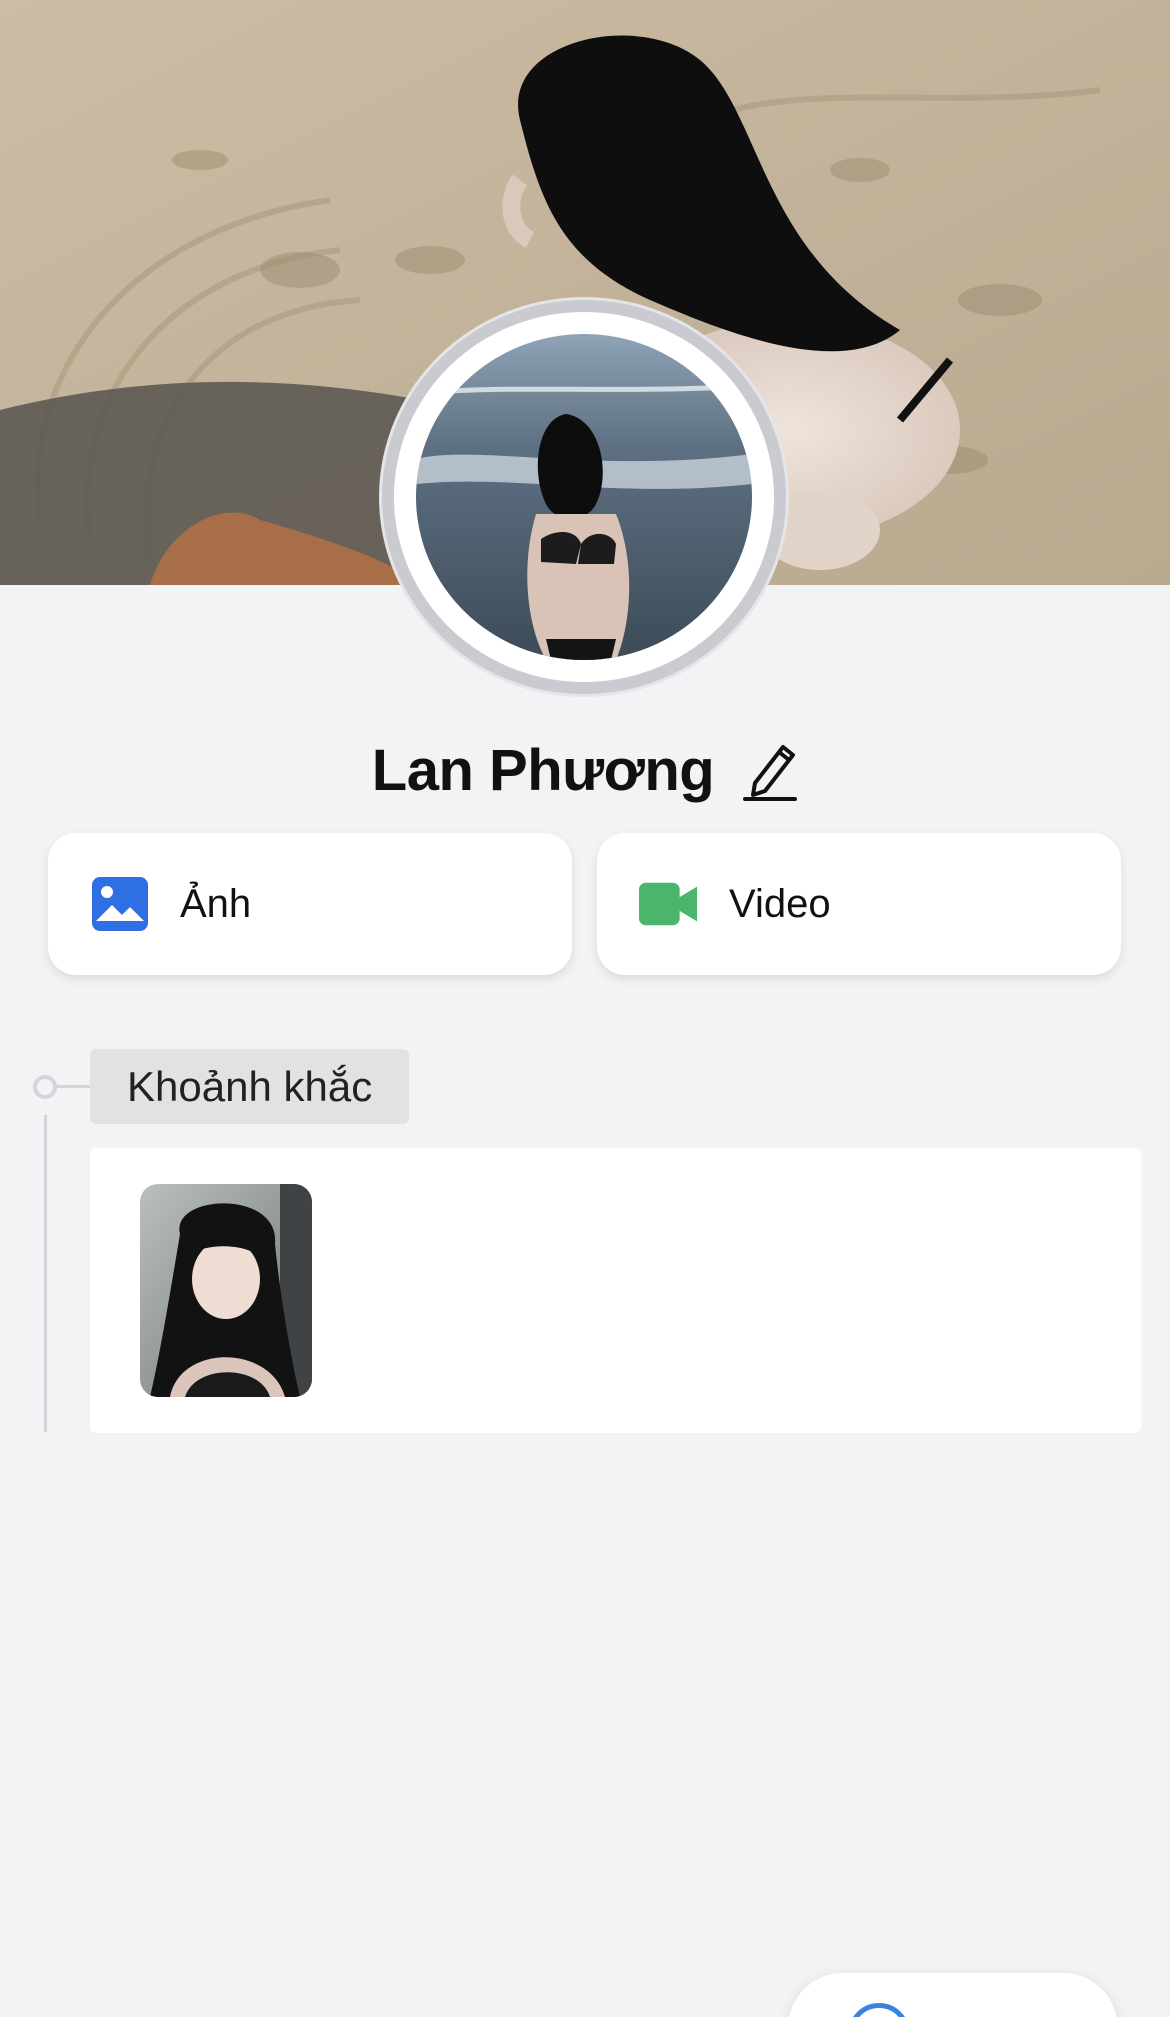  Describe the element at coordinates (310, 904) in the screenshot. I see `photos-button: Ảnh` at that location.